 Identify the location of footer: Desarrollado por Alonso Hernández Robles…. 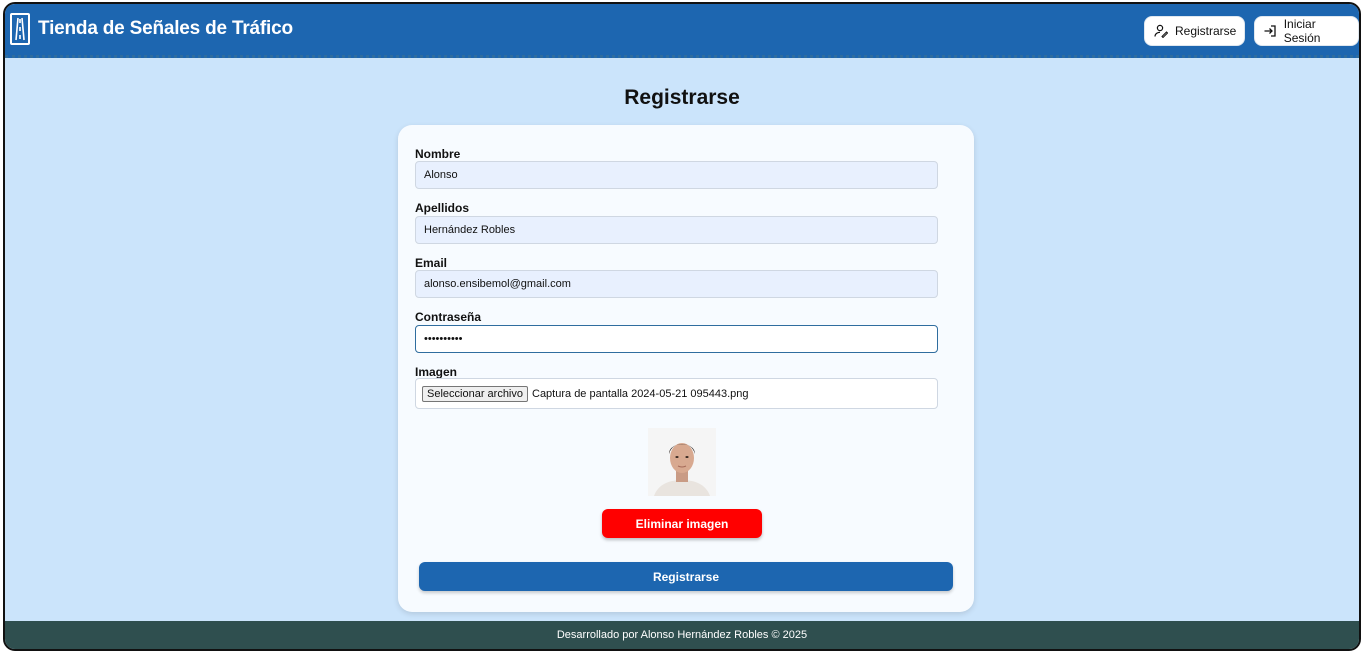
(682, 635).